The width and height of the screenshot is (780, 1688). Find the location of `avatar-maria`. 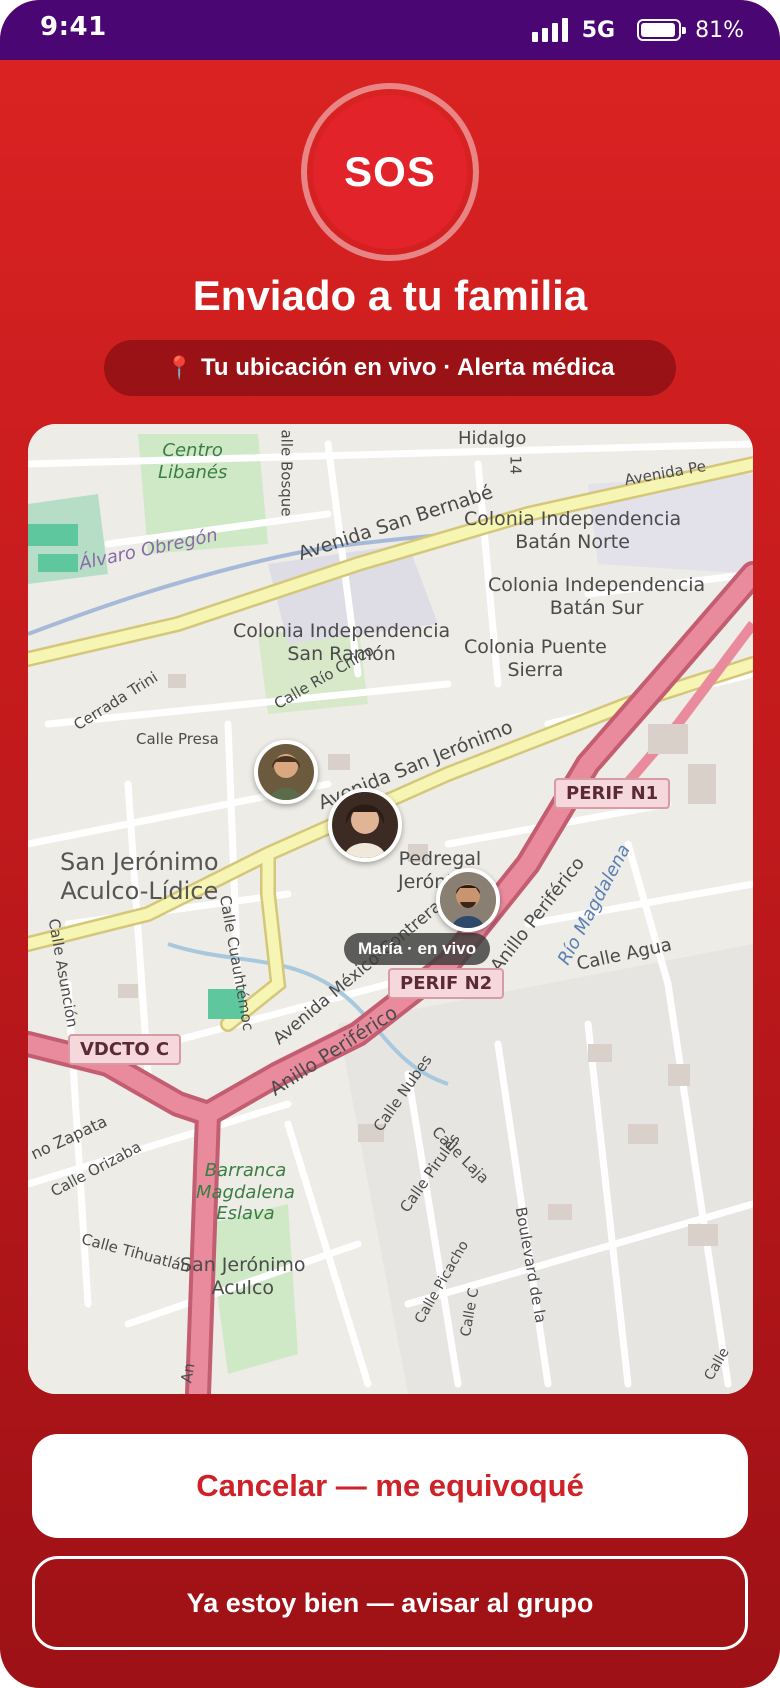

avatar-maria is located at coordinates (365, 825).